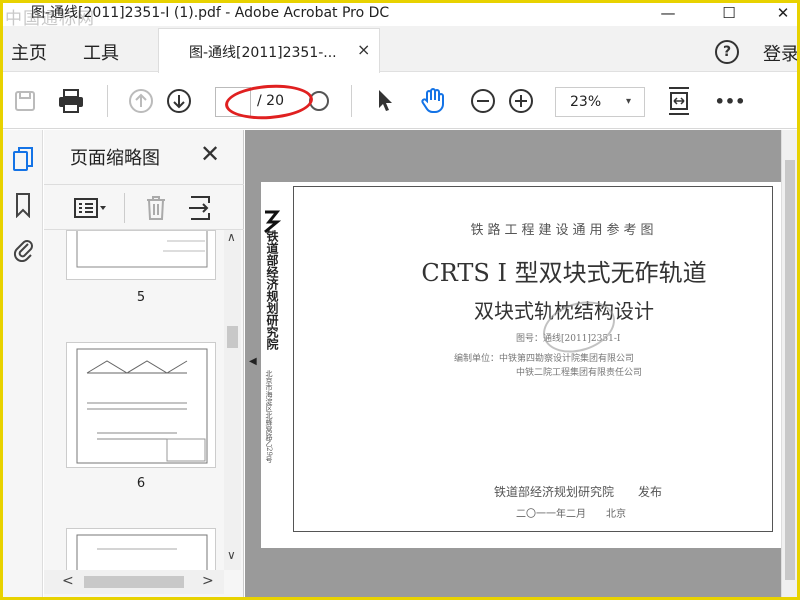  Describe the element at coordinates (433, 101) in the screenshot. I see `hand-icon` at that location.